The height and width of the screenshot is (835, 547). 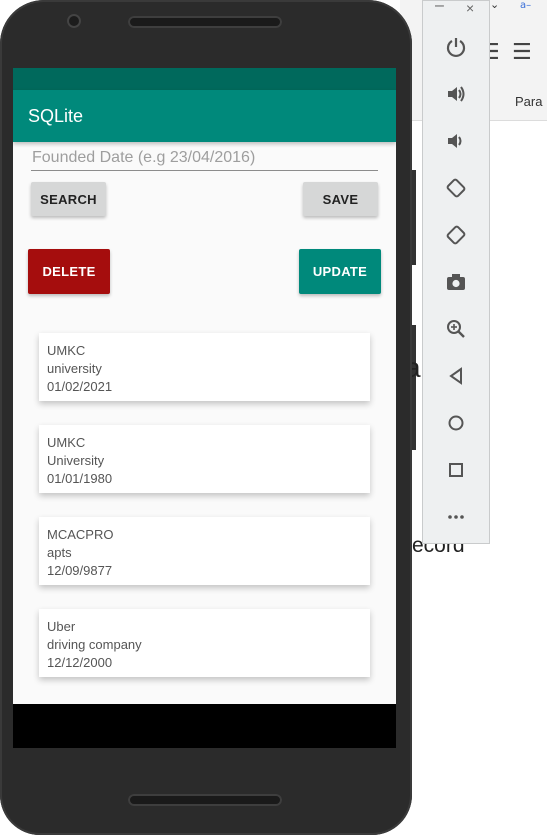 I want to click on volume-up-icon, so click(x=456, y=94).